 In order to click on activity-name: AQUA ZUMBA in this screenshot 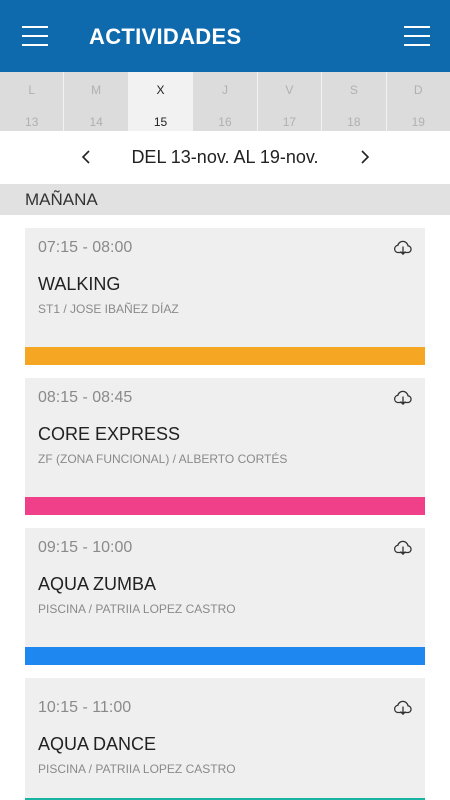, I will do `click(97, 584)`.